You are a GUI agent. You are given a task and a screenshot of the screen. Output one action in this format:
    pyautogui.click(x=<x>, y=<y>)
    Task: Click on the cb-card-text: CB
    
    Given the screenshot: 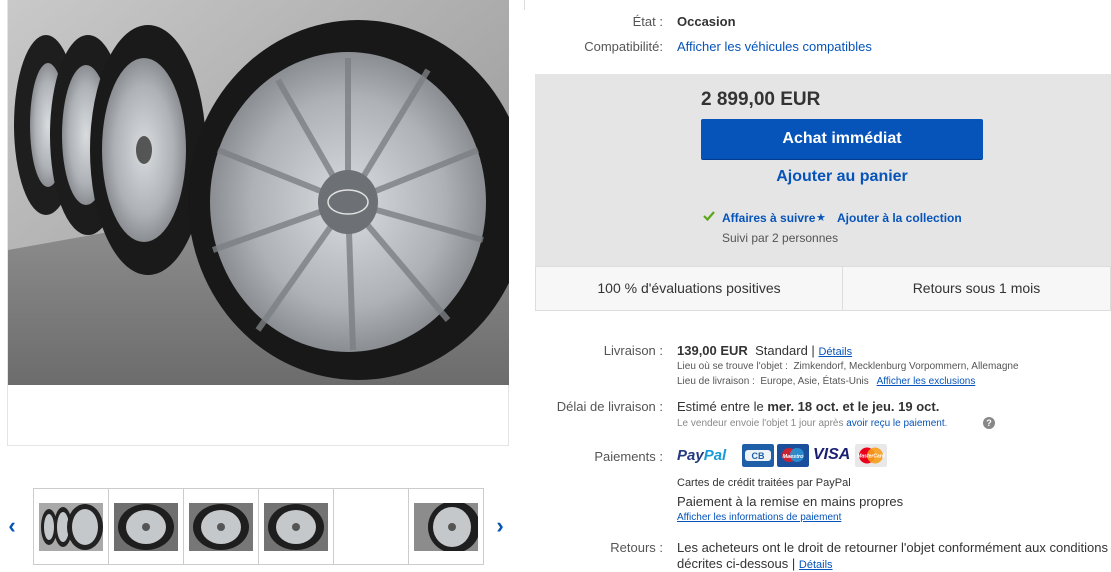 What is the action you would take?
    pyautogui.click(x=758, y=456)
    